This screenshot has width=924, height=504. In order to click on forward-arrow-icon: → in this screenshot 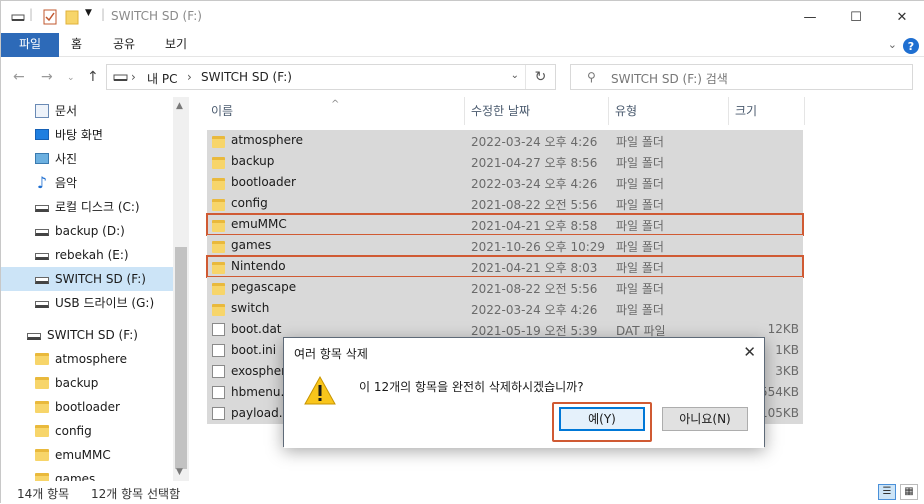, I will do `click(47, 77)`.